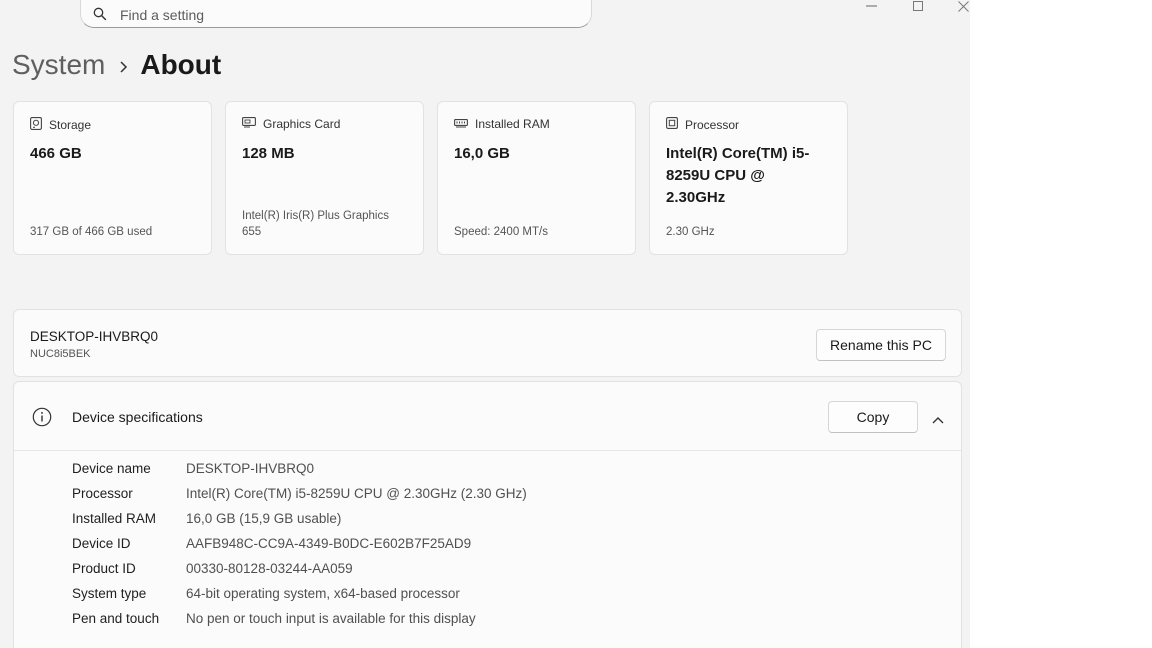  What do you see at coordinates (58, 65) in the screenshot?
I see `breadcrumb-system-link: System` at bounding box center [58, 65].